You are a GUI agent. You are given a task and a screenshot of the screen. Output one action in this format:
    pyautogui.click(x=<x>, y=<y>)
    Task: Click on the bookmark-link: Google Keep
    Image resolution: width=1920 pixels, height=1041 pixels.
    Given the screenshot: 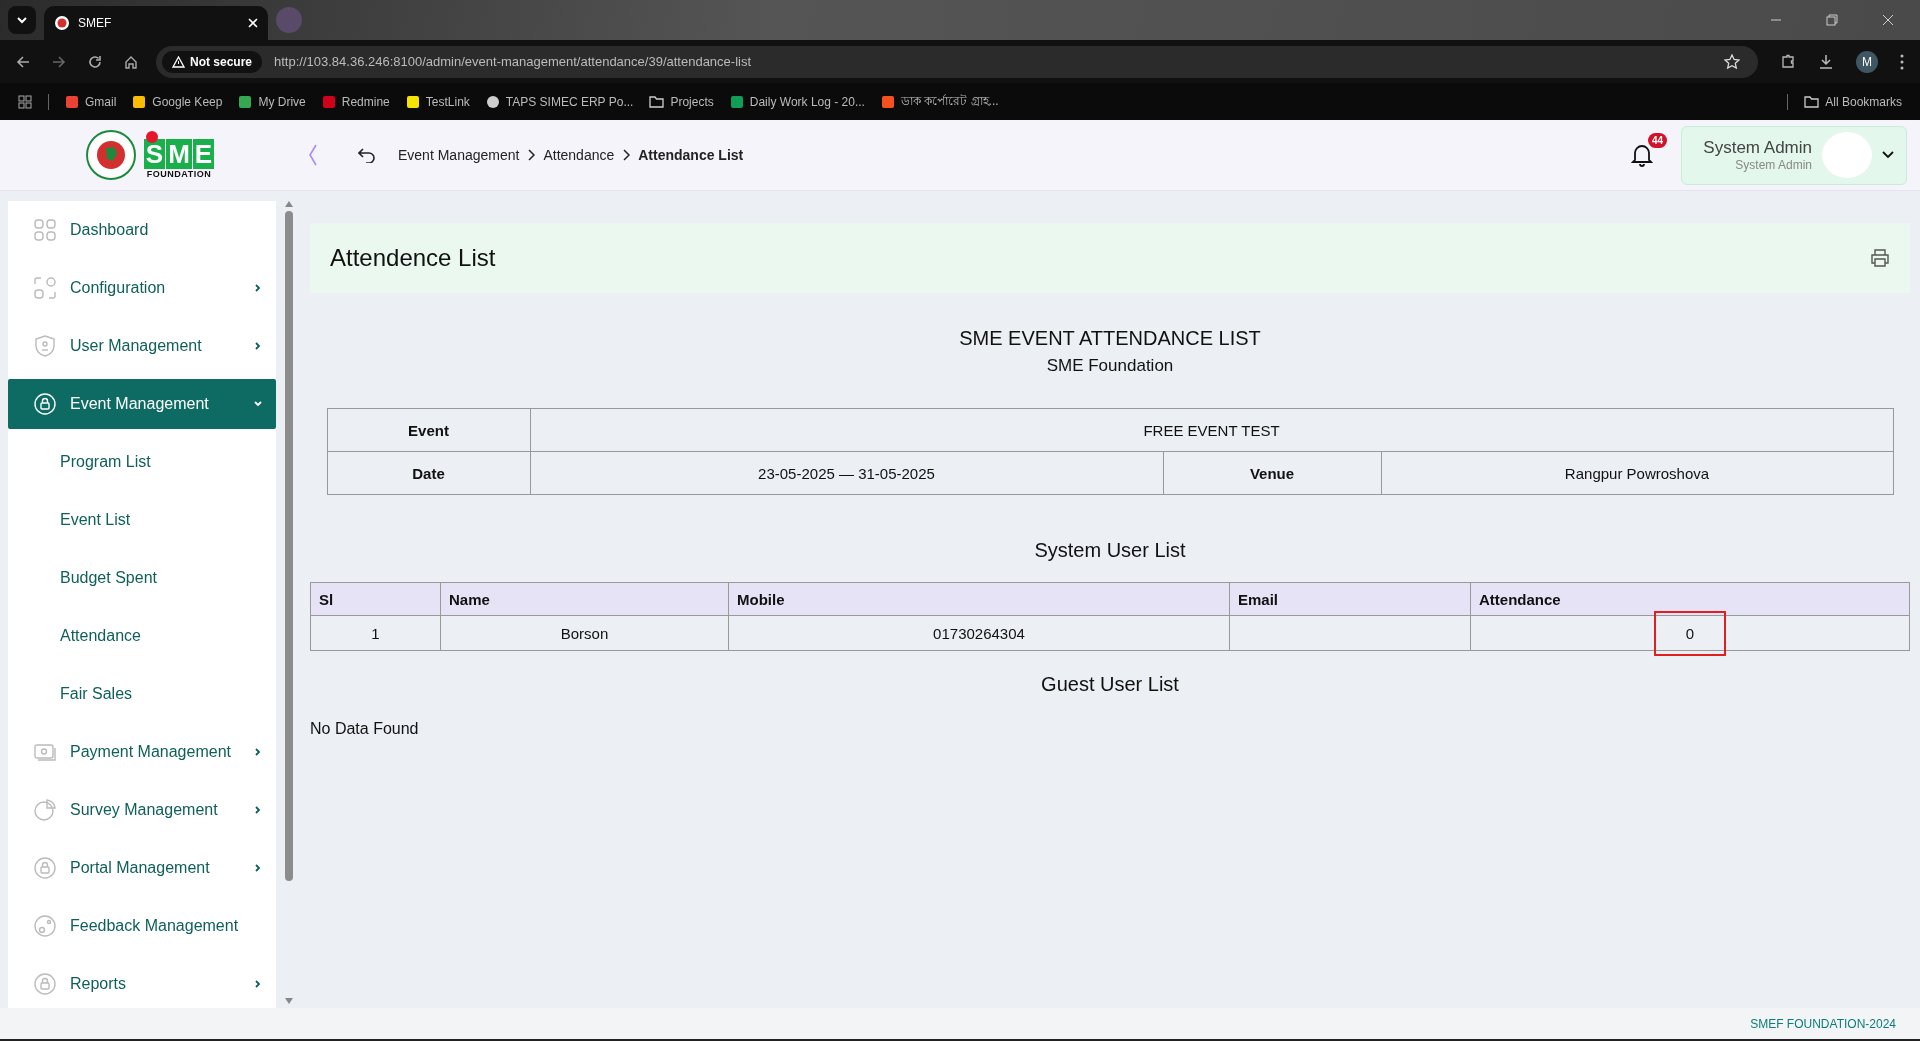 What is the action you would take?
    pyautogui.click(x=177, y=101)
    